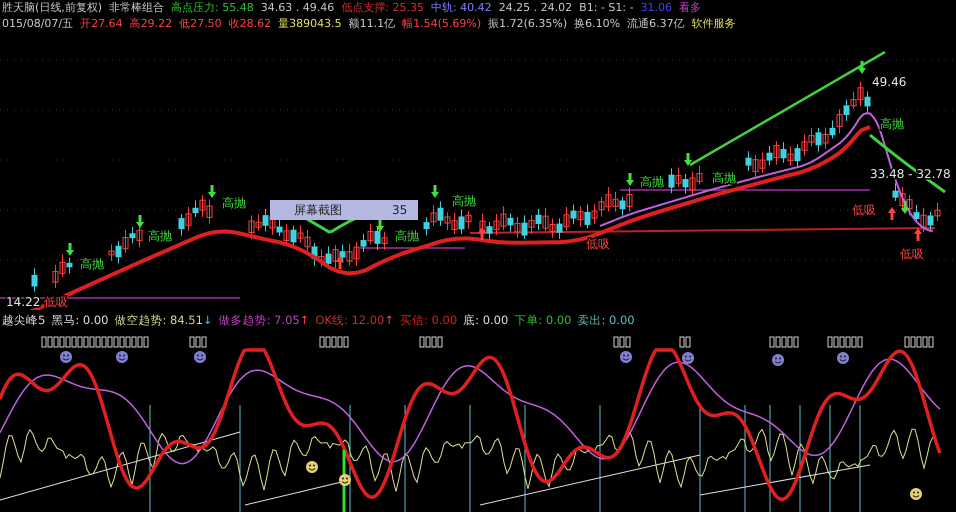 The height and width of the screenshot is (512, 956). I want to click on indicator-value: 底: 0.00, so click(485, 320).